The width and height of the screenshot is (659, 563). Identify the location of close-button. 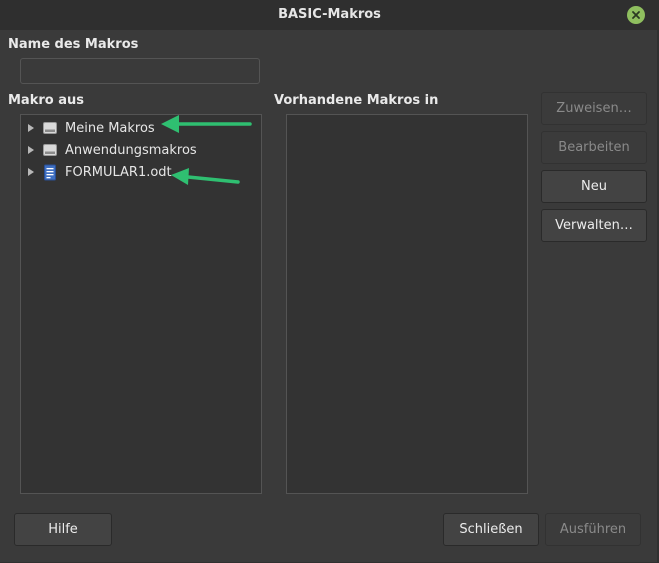
(636, 15).